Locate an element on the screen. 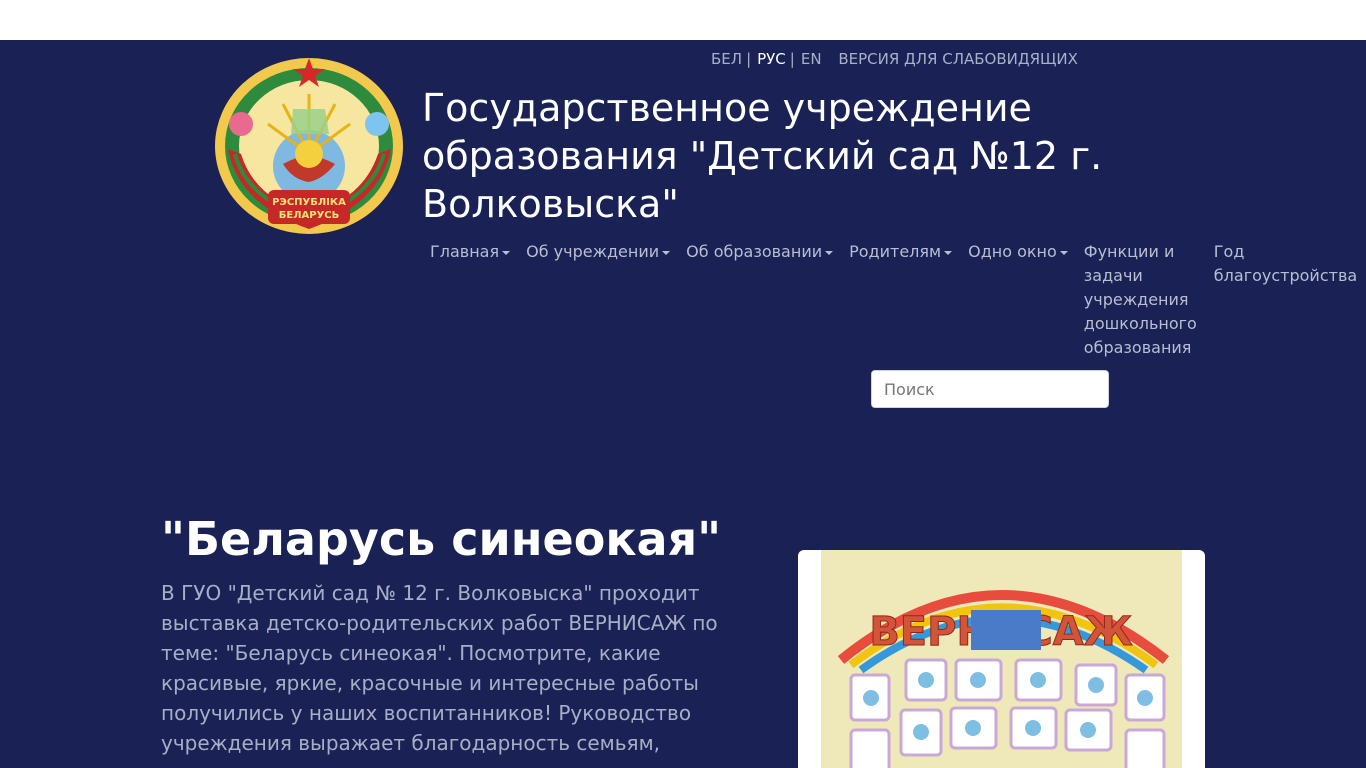  accessibility-version-link: ВЕРСИЯ ДЛЯ СЛАБОВИДЯЩИХ is located at coordinates (958, 59).